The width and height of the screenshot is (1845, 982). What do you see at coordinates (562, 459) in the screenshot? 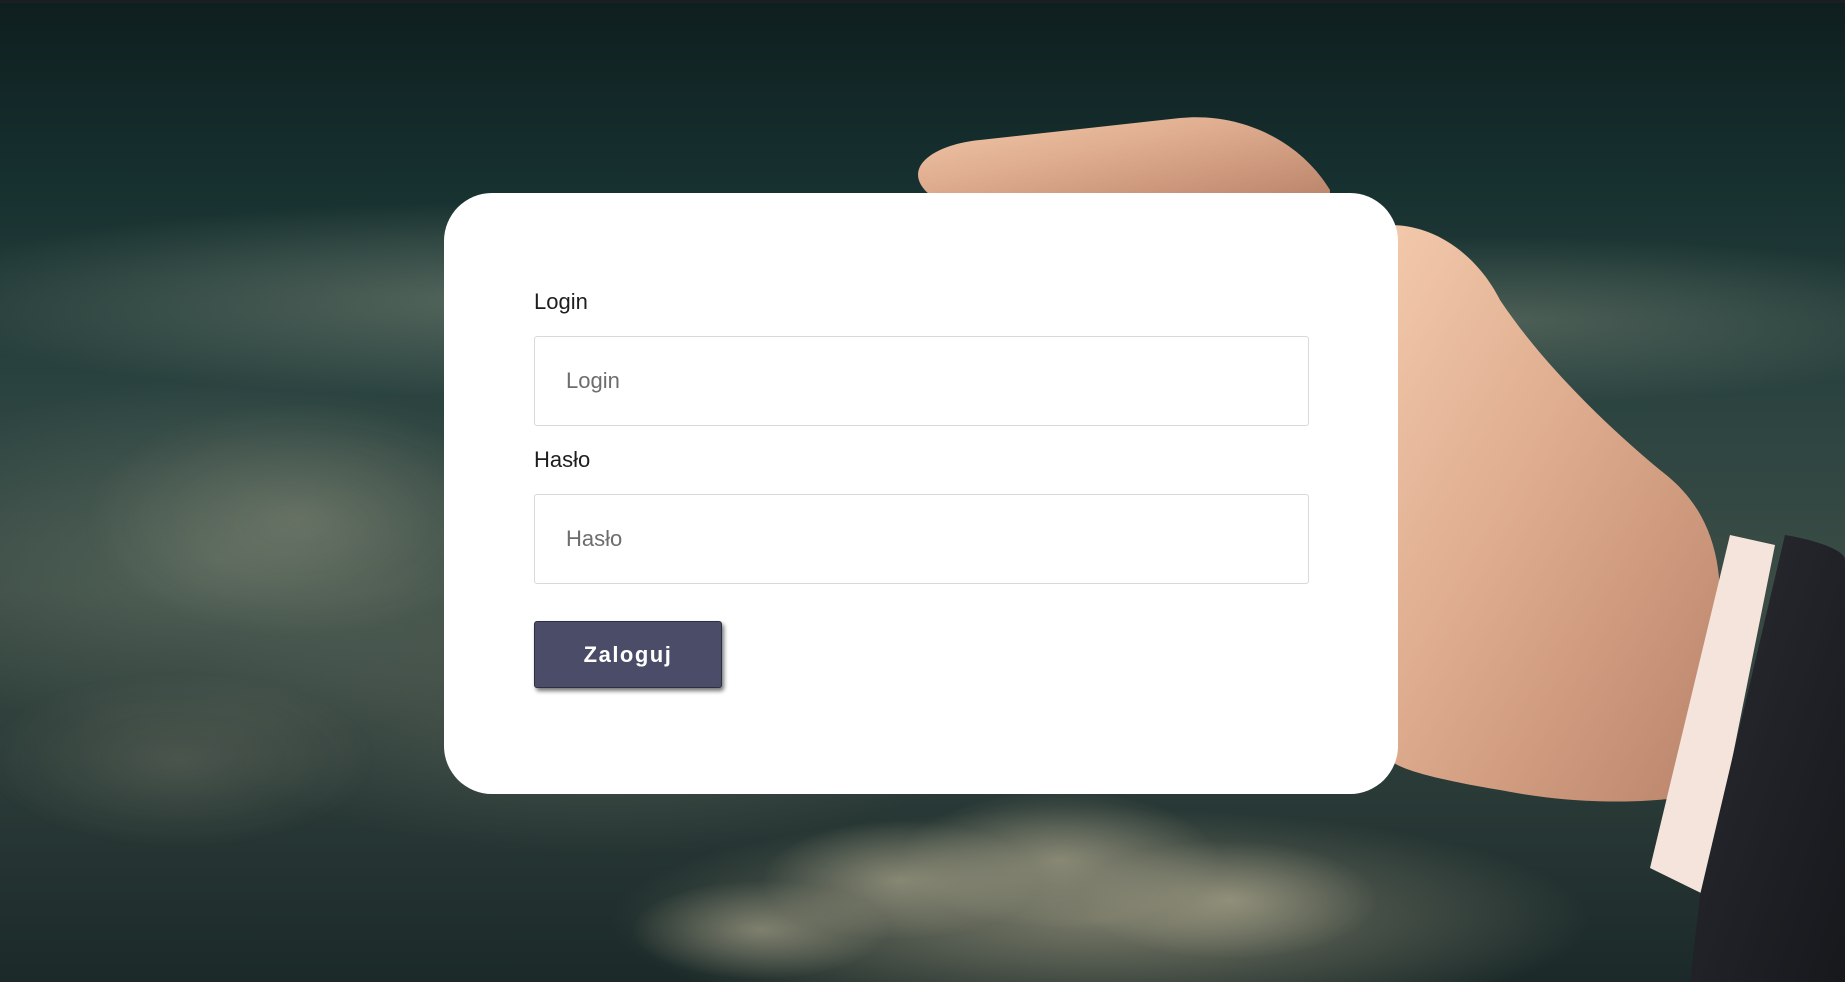
I see `password-label: Hasło` at bounding box center [562, 459].